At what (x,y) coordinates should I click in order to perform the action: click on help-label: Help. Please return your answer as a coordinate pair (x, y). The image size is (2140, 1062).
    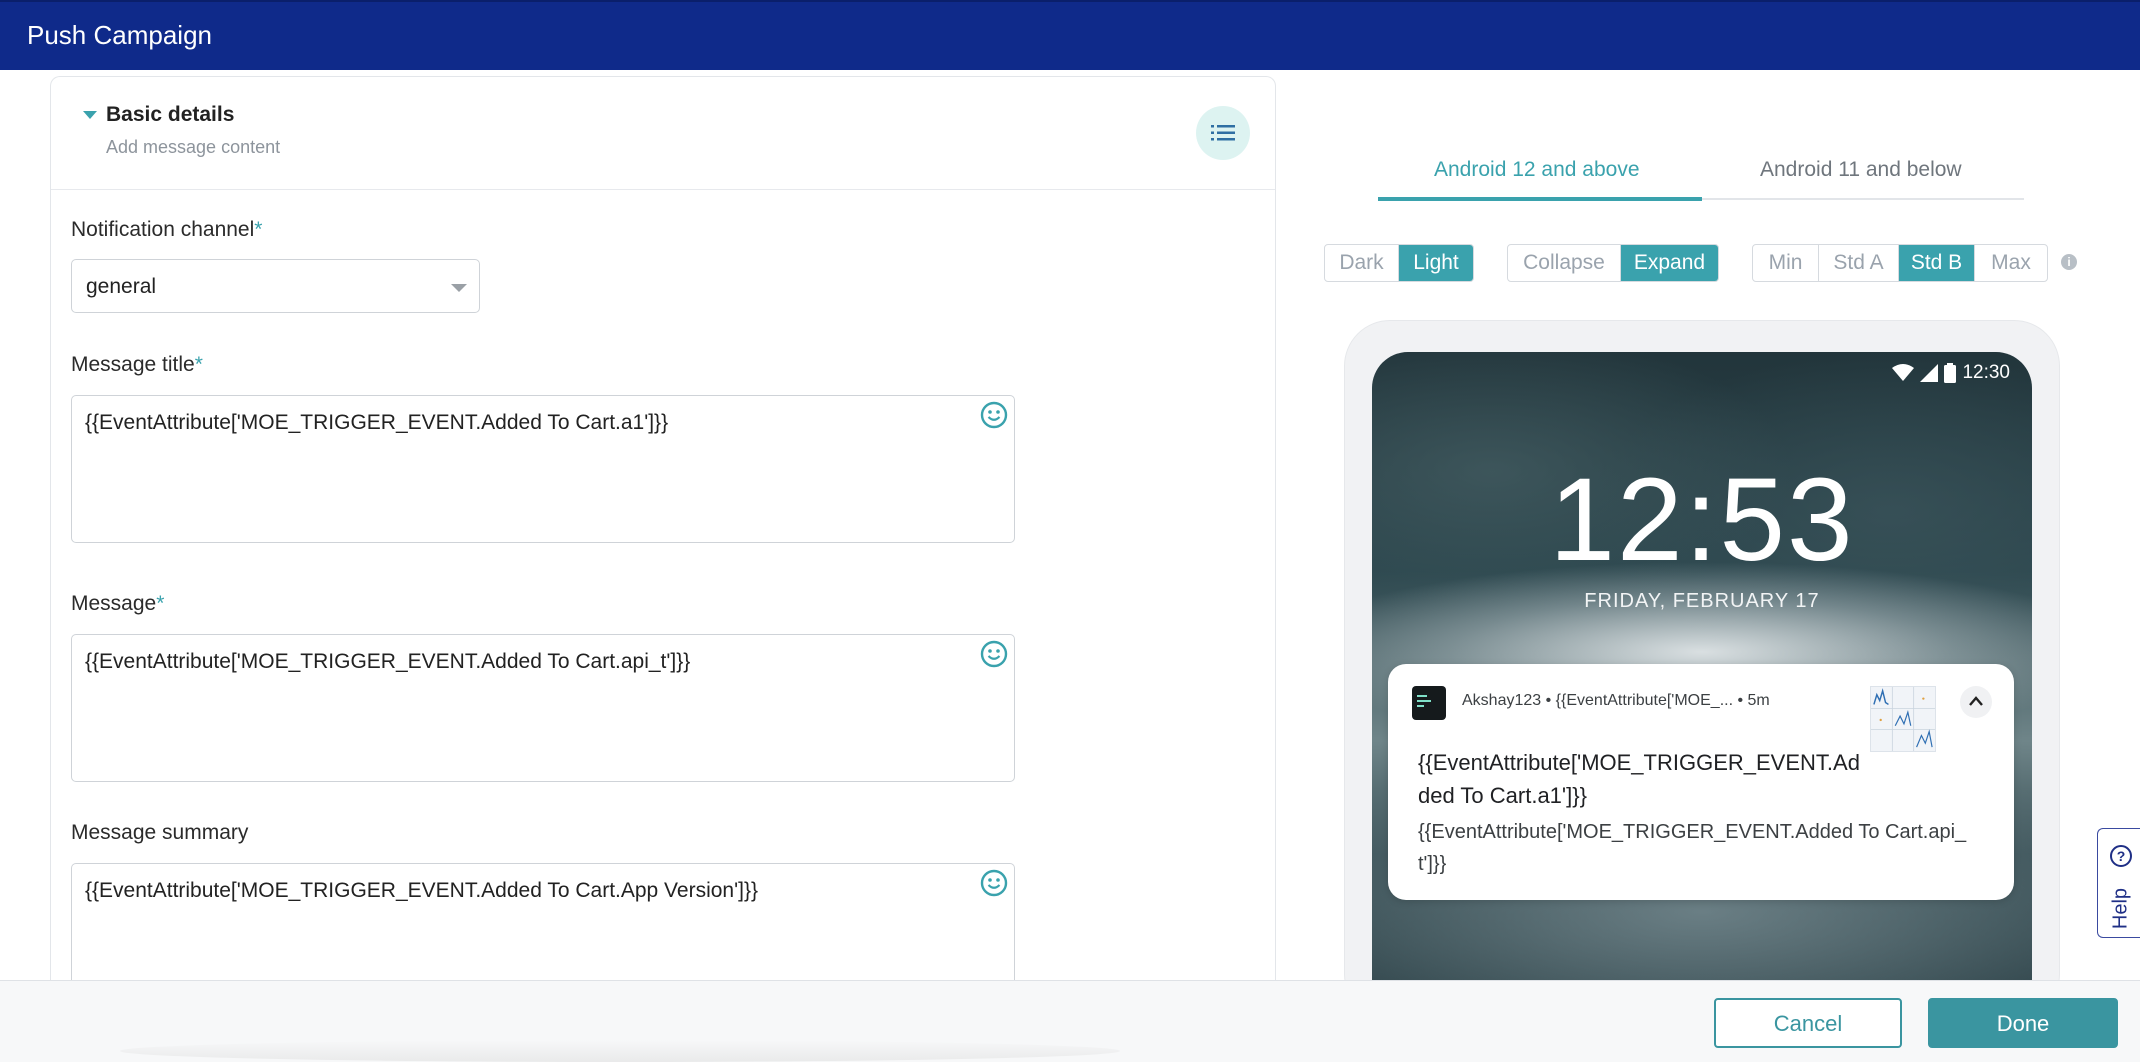
    Looking at the image, I should click on (2120, 908).